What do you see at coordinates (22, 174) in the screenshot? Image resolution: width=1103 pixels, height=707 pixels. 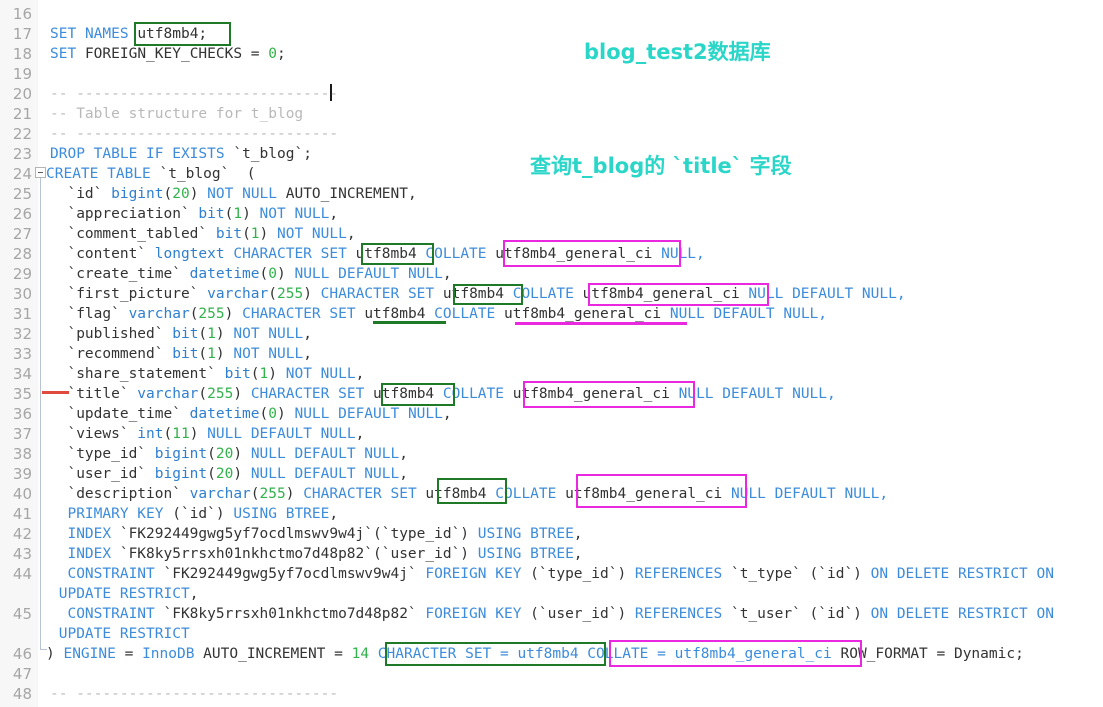 I see `line-number: 24` at bounding box center [22, 174].